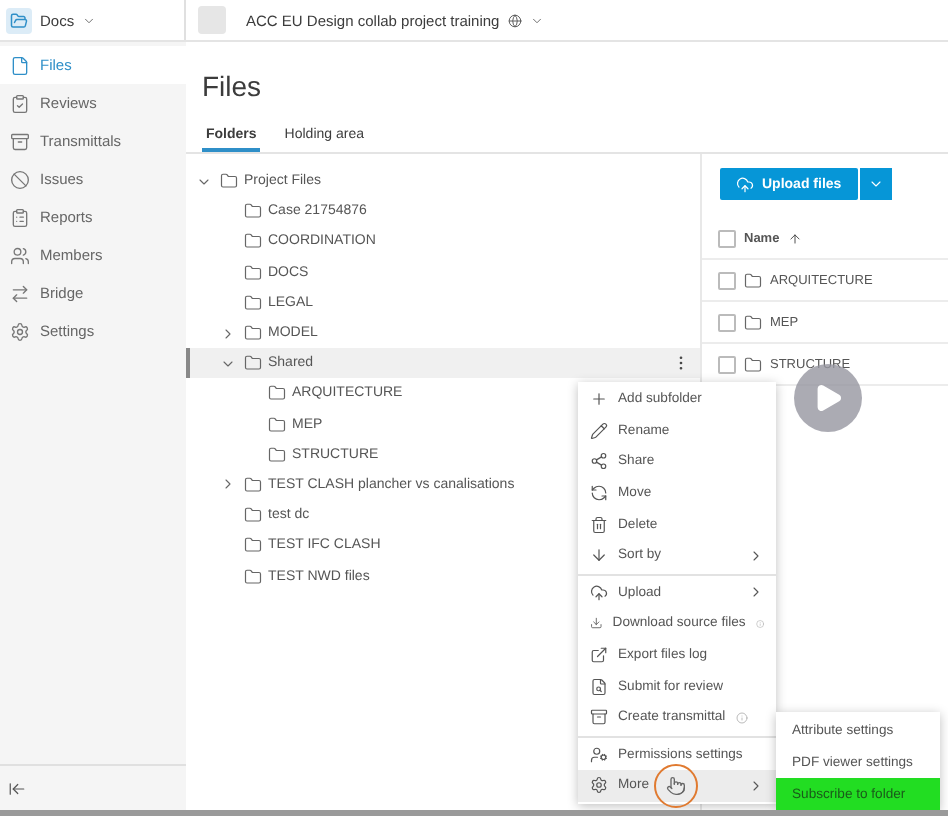  I want to click on user-gear-icon, so click(599, 754).